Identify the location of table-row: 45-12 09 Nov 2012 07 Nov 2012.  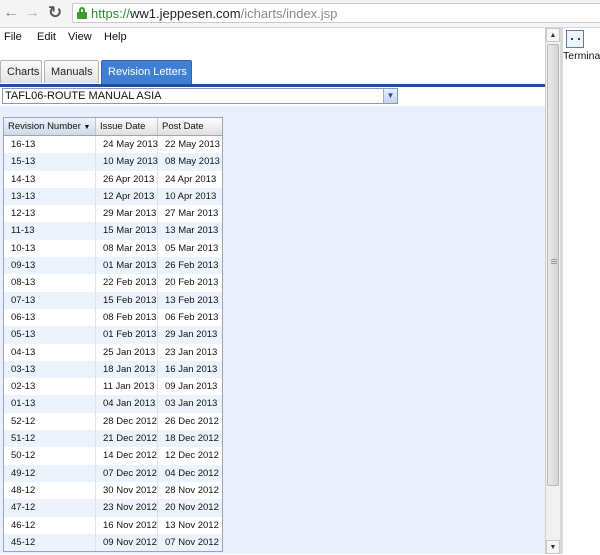
(113, 542).